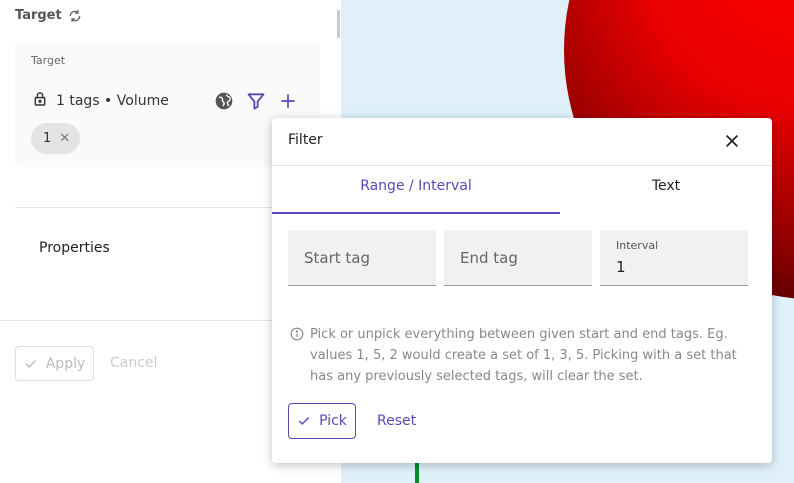 This screenshot has height=483, width=794. I want to click on start-tag-input: Start tag, so click(362, 258).